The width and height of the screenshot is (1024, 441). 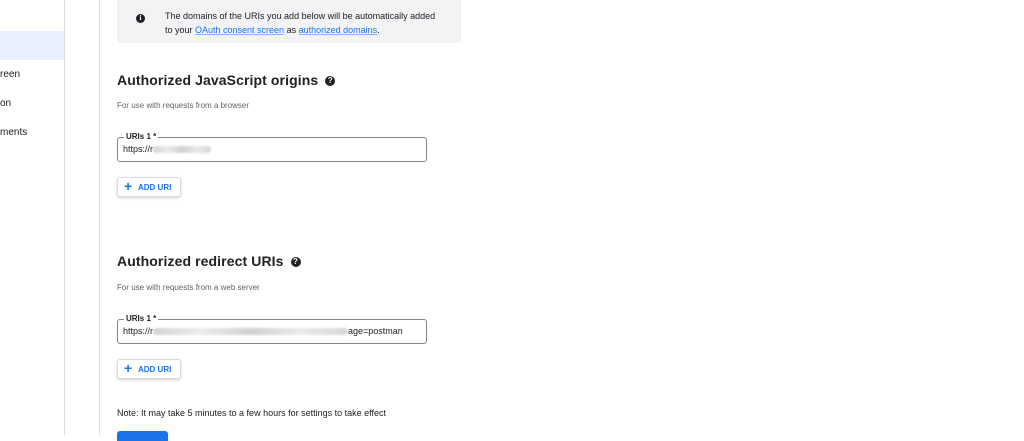 I want to click on info-suffix: ., so click(x=378, y=30).